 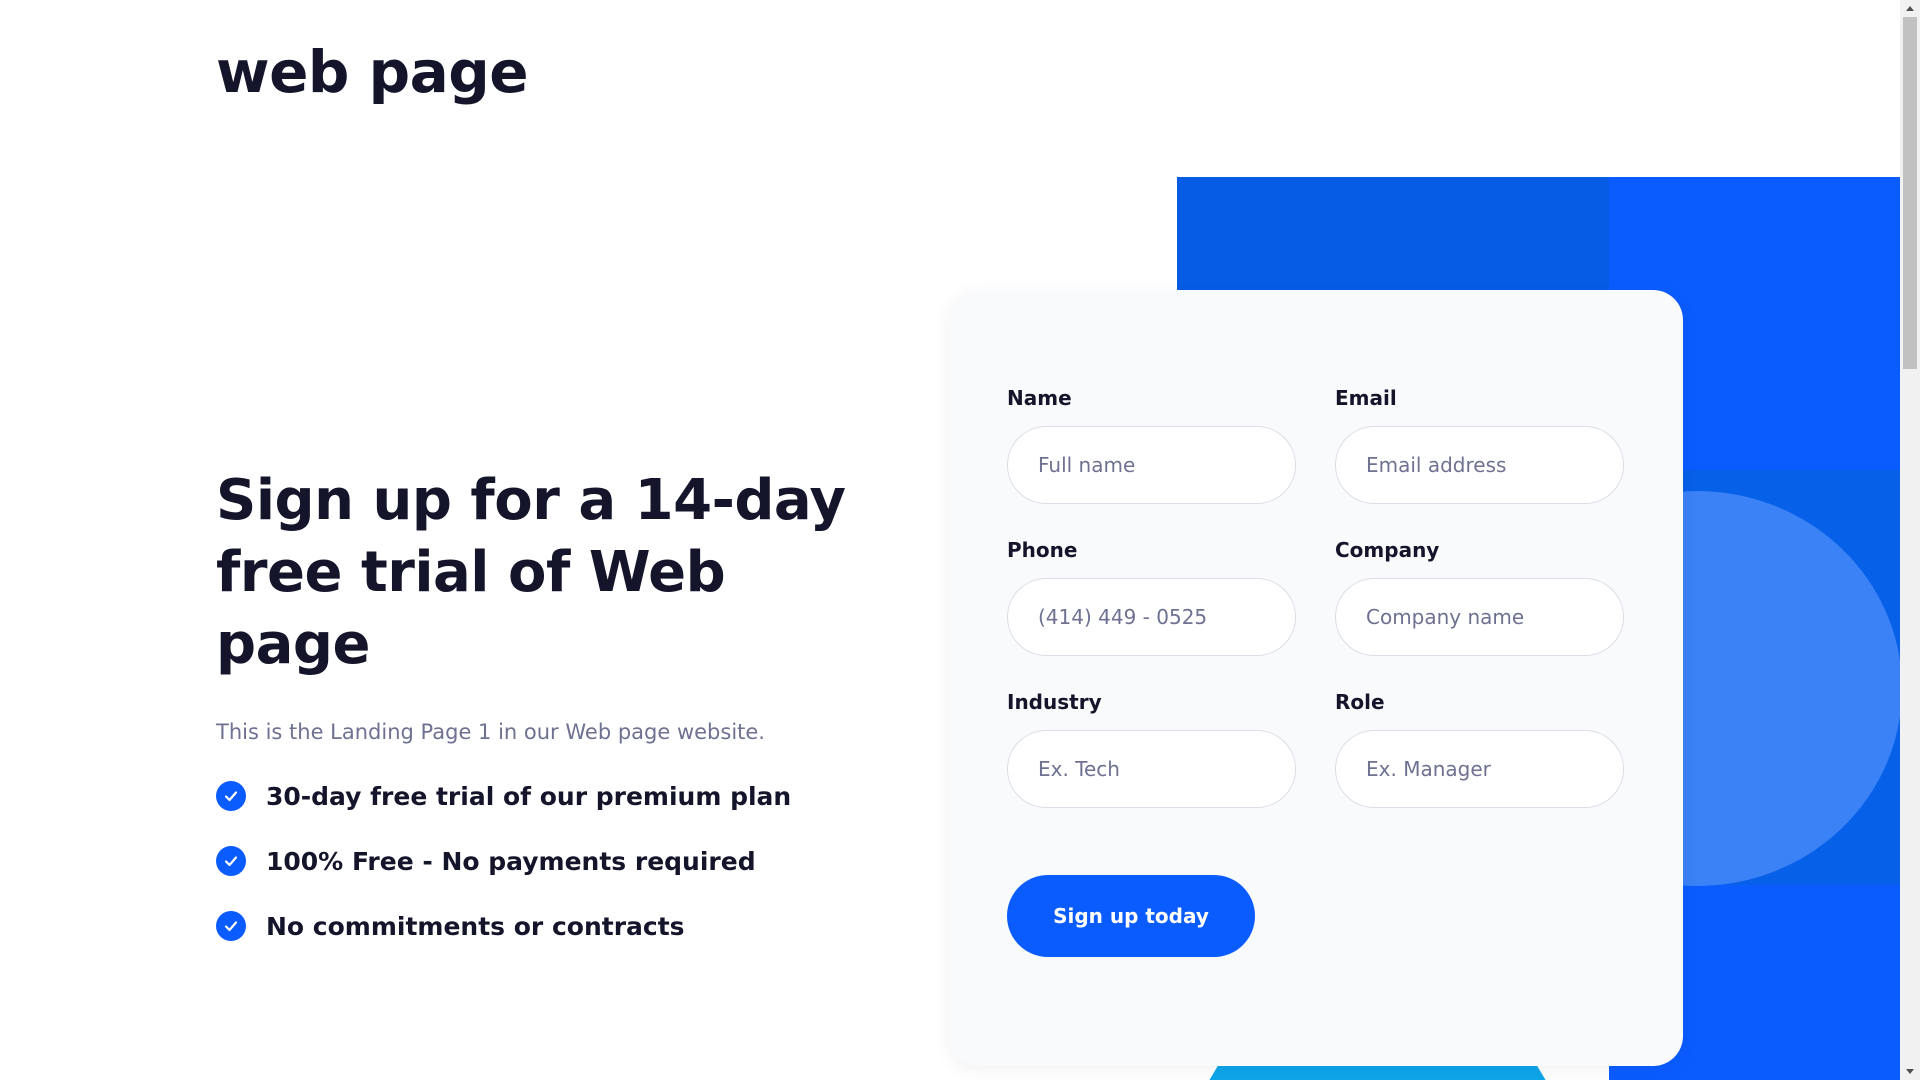 What do you see at coordinates (1387, 550) in the screenshot?
I see `company-label: Company` at bounding box center [1387, 550].